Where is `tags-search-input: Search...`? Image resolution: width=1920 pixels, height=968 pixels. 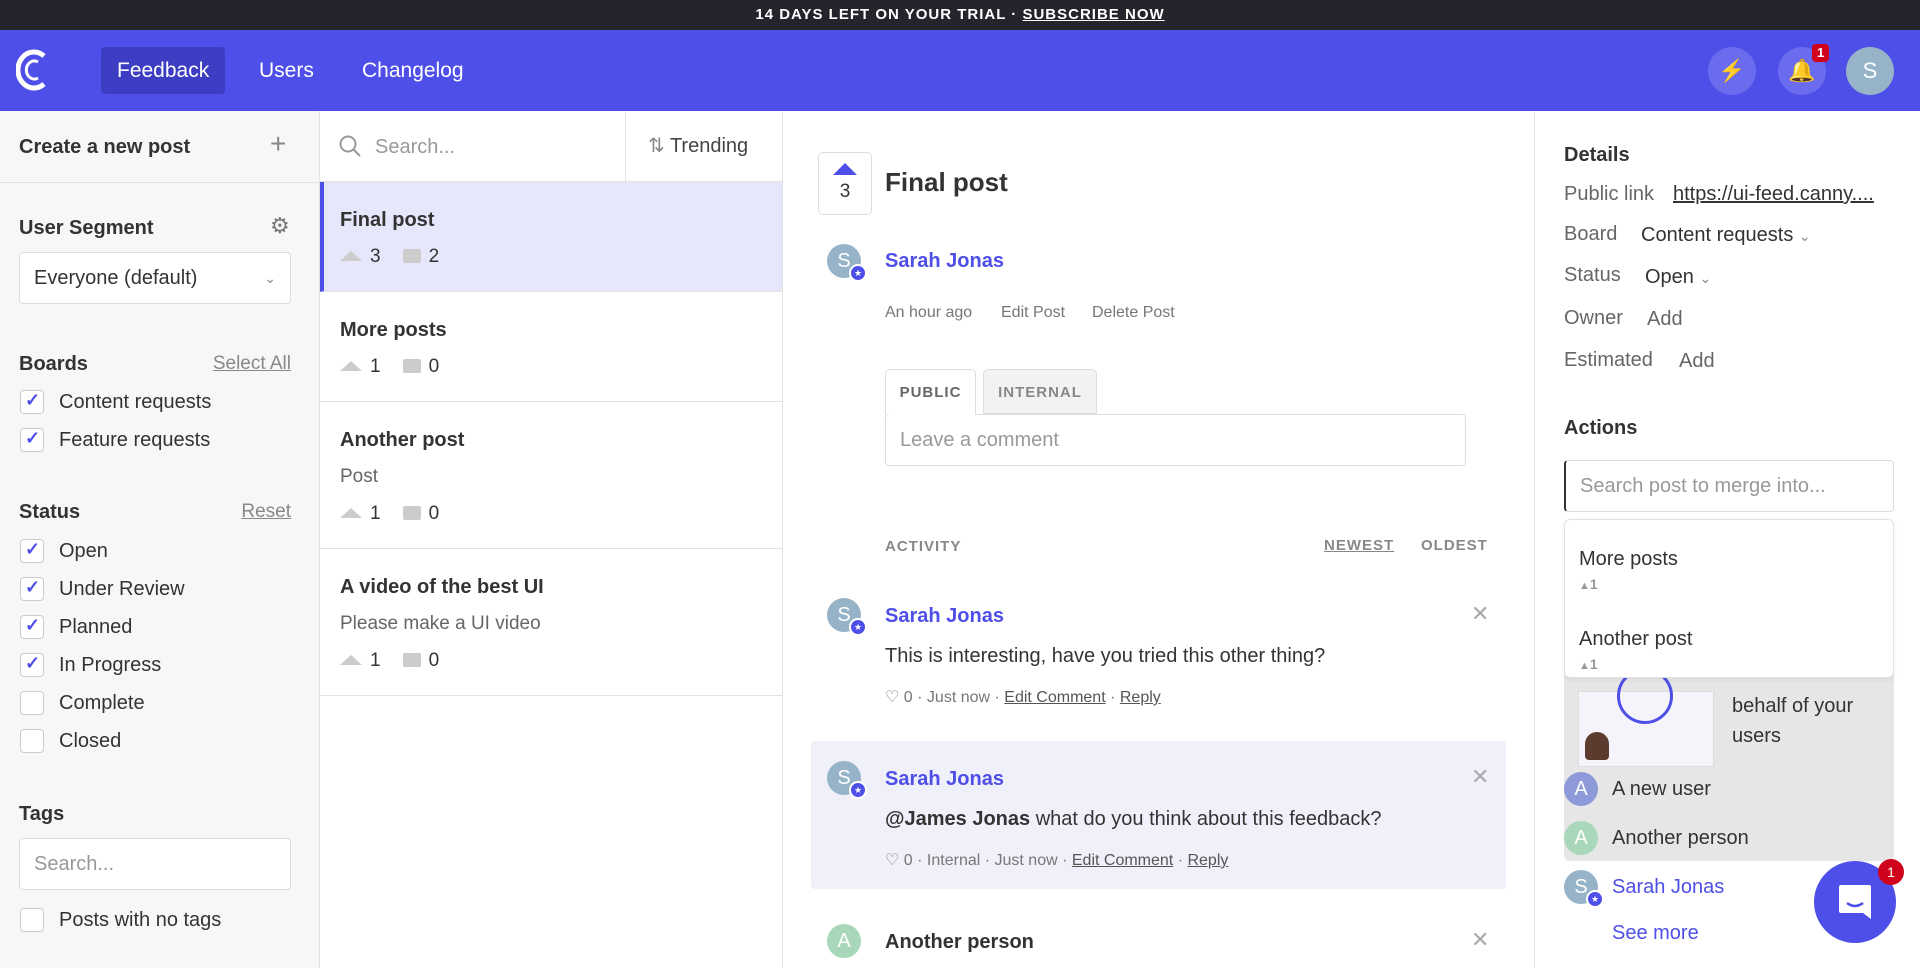 tags-search-input: Search... is located at coordinates (155, 864).